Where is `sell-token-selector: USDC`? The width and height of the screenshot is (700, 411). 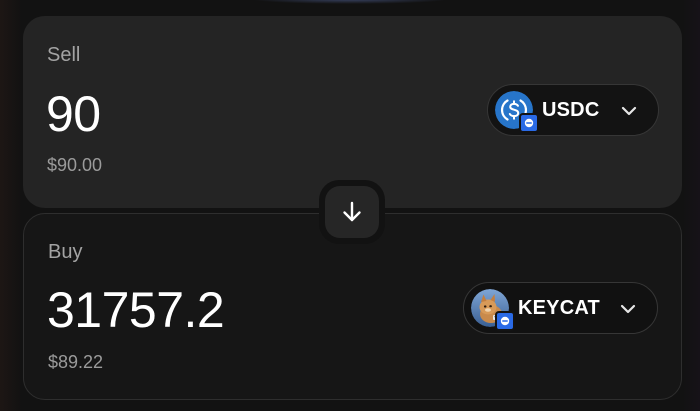
sell-token-selector: USDC is located at coordinates (573, 110).